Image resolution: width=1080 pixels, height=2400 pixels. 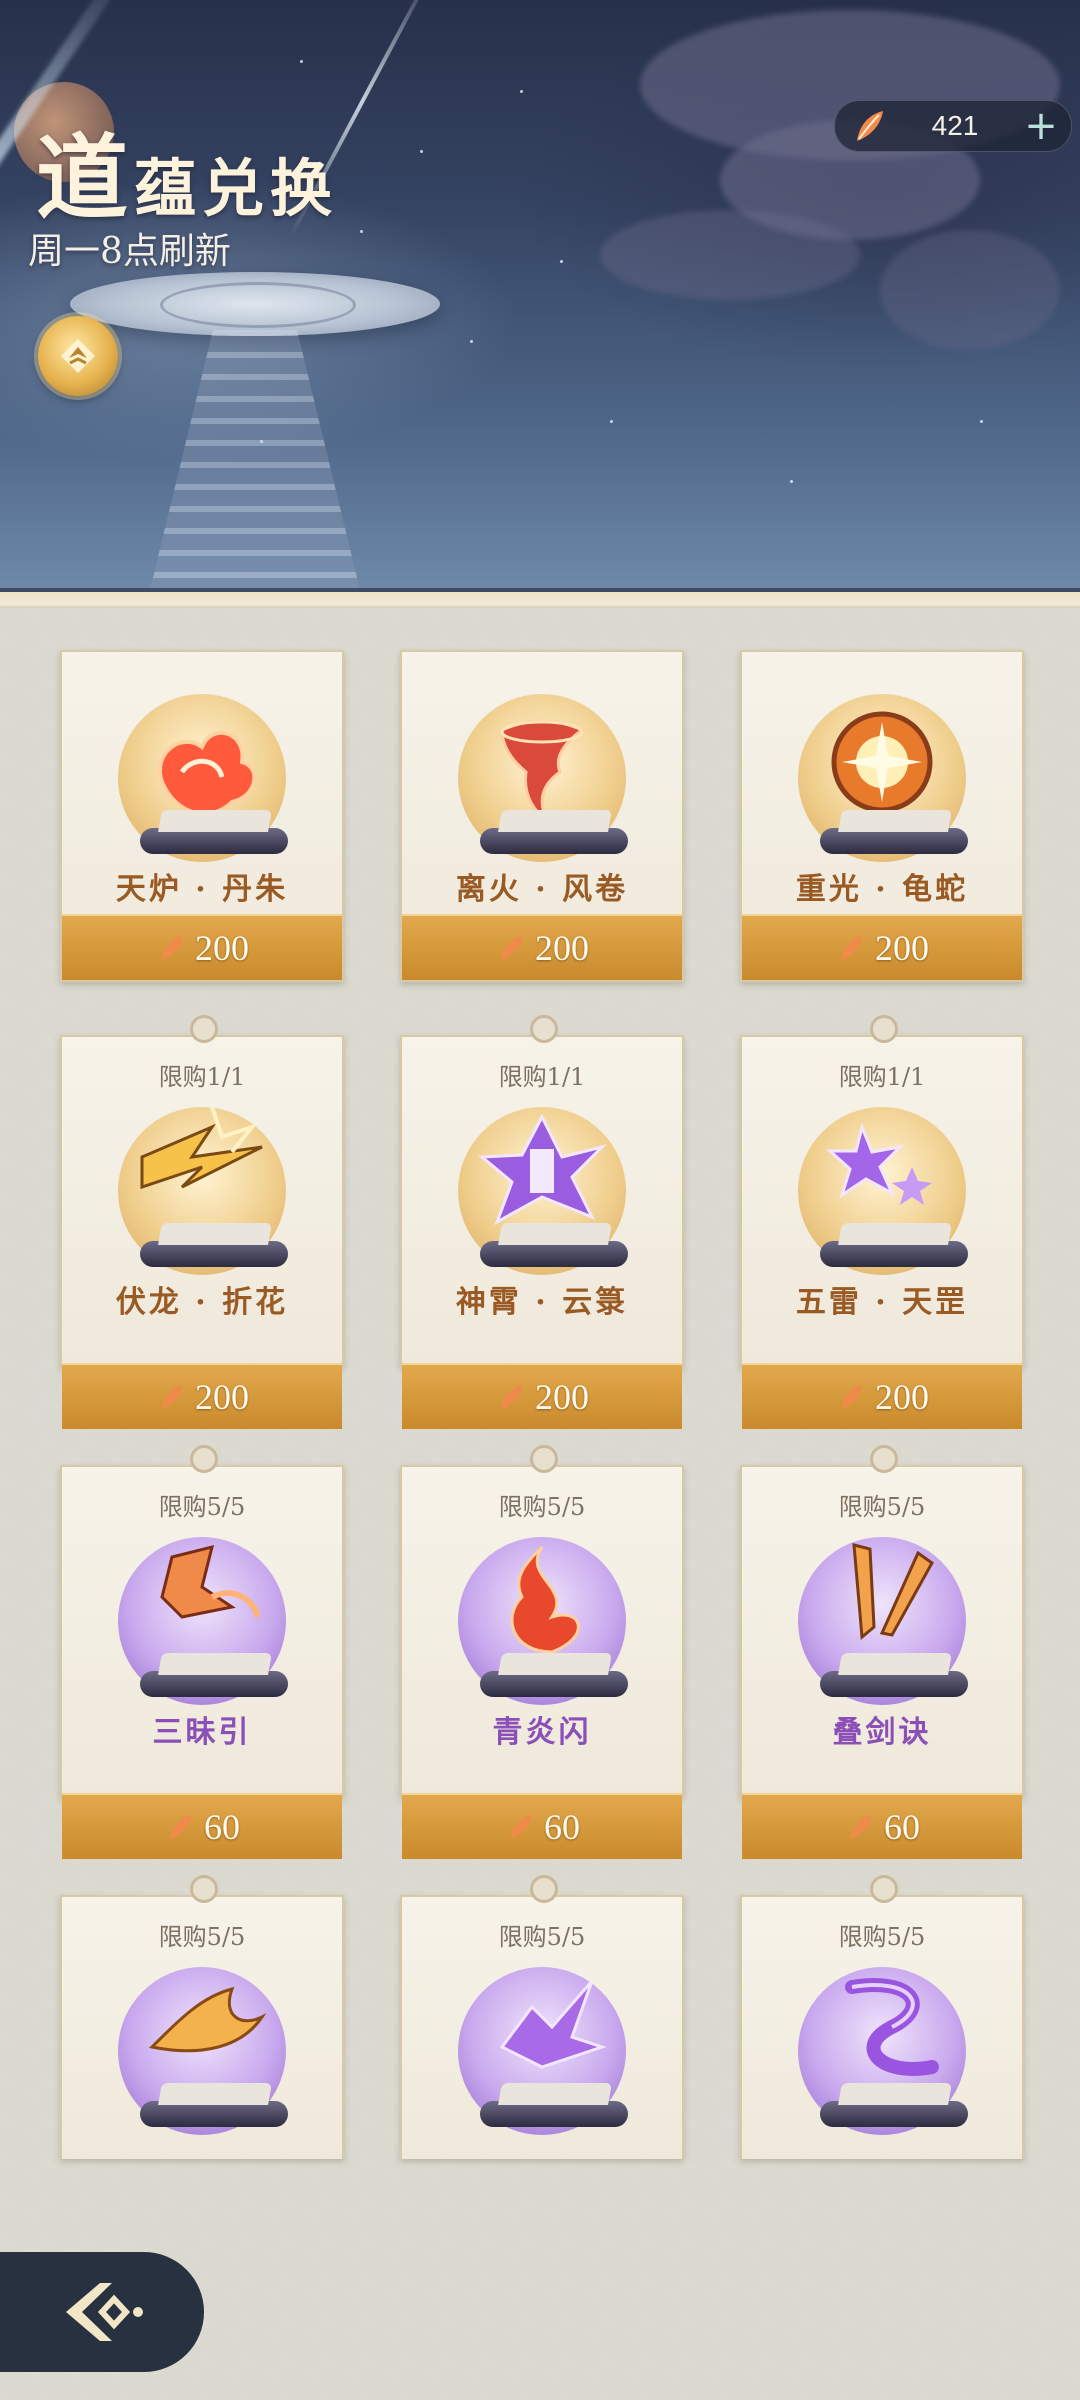 What do you see at coordinates (882, 816) in the screenshot?
I see `shop-item-card: 重光 · 龟蛇 200` at bounding box center [882, 816].